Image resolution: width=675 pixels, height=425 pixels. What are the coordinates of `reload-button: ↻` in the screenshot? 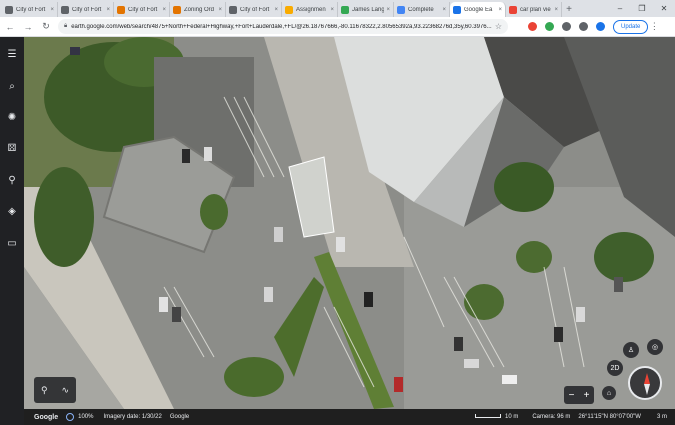 It's located at (46, 27).